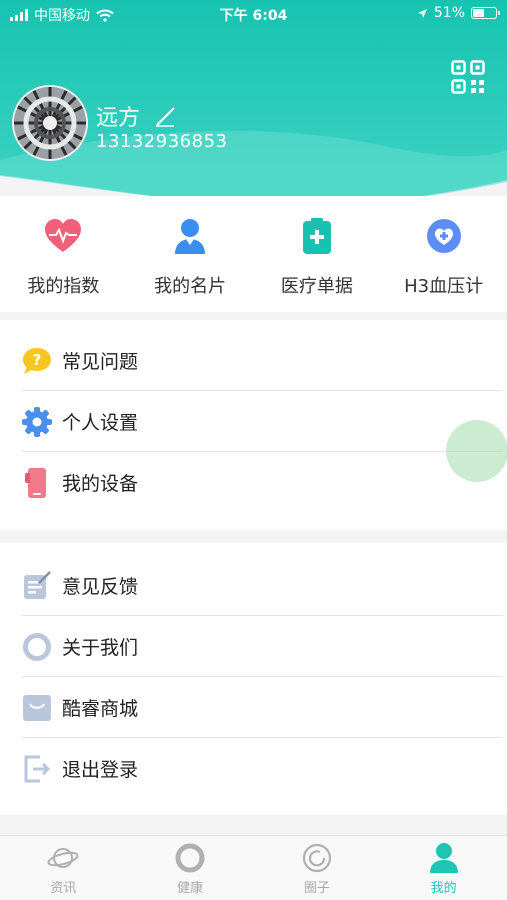 The width and height of the screenshot is (507, 900). What do you see at coordinates (316, 286) in the screenshot?
I see `quick-item-label: 医疗单据` at bounding box center [316, 286].